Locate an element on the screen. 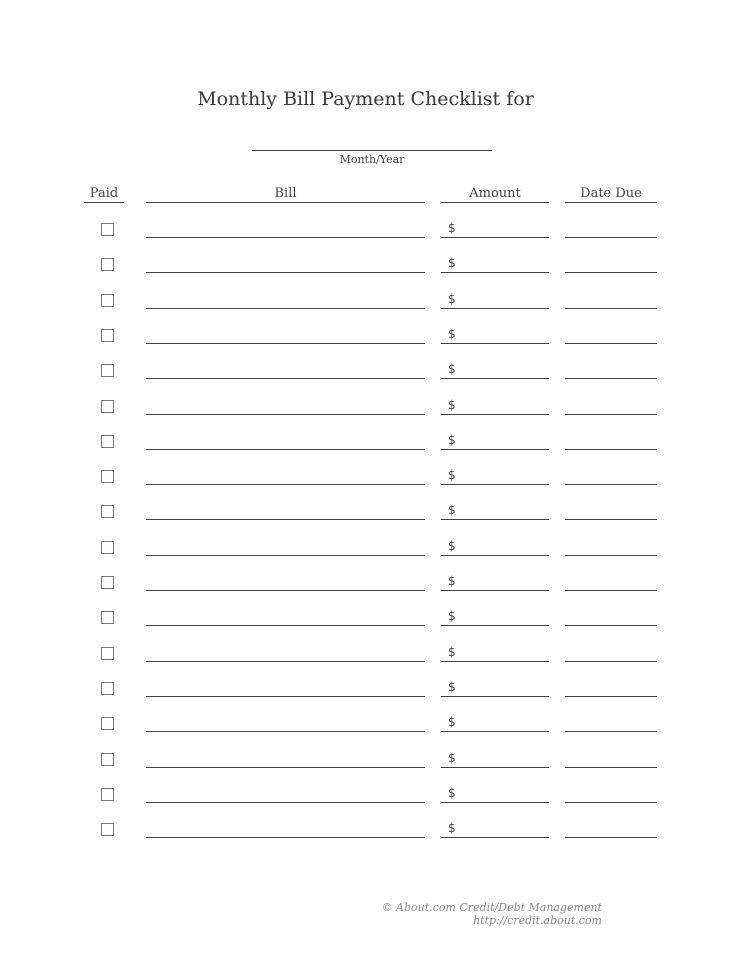 The width and height of the screenshot is (731, 972). header-underline-date-due is located at coordinates (611, 202).